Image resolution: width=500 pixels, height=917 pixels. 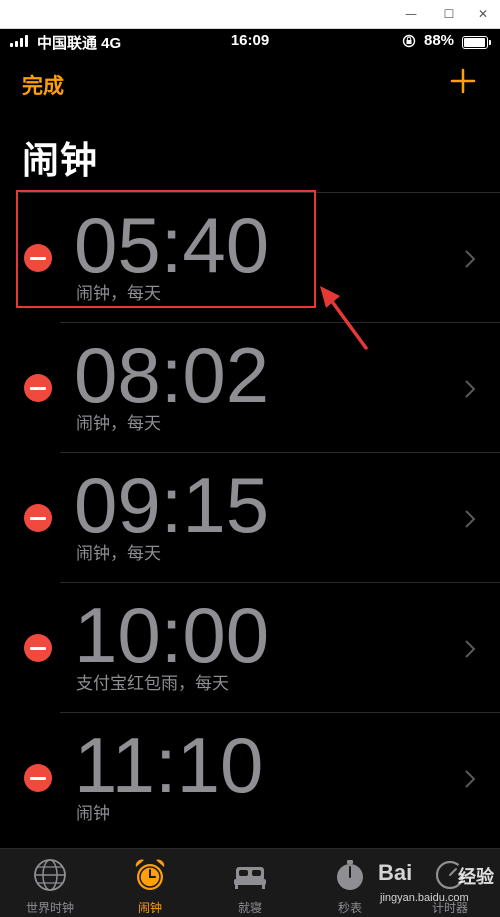 What do you see at coordinates (49, 908) in the screenshot?
I see `tab-label: 世界时钟` at bounding box center [49, 908].